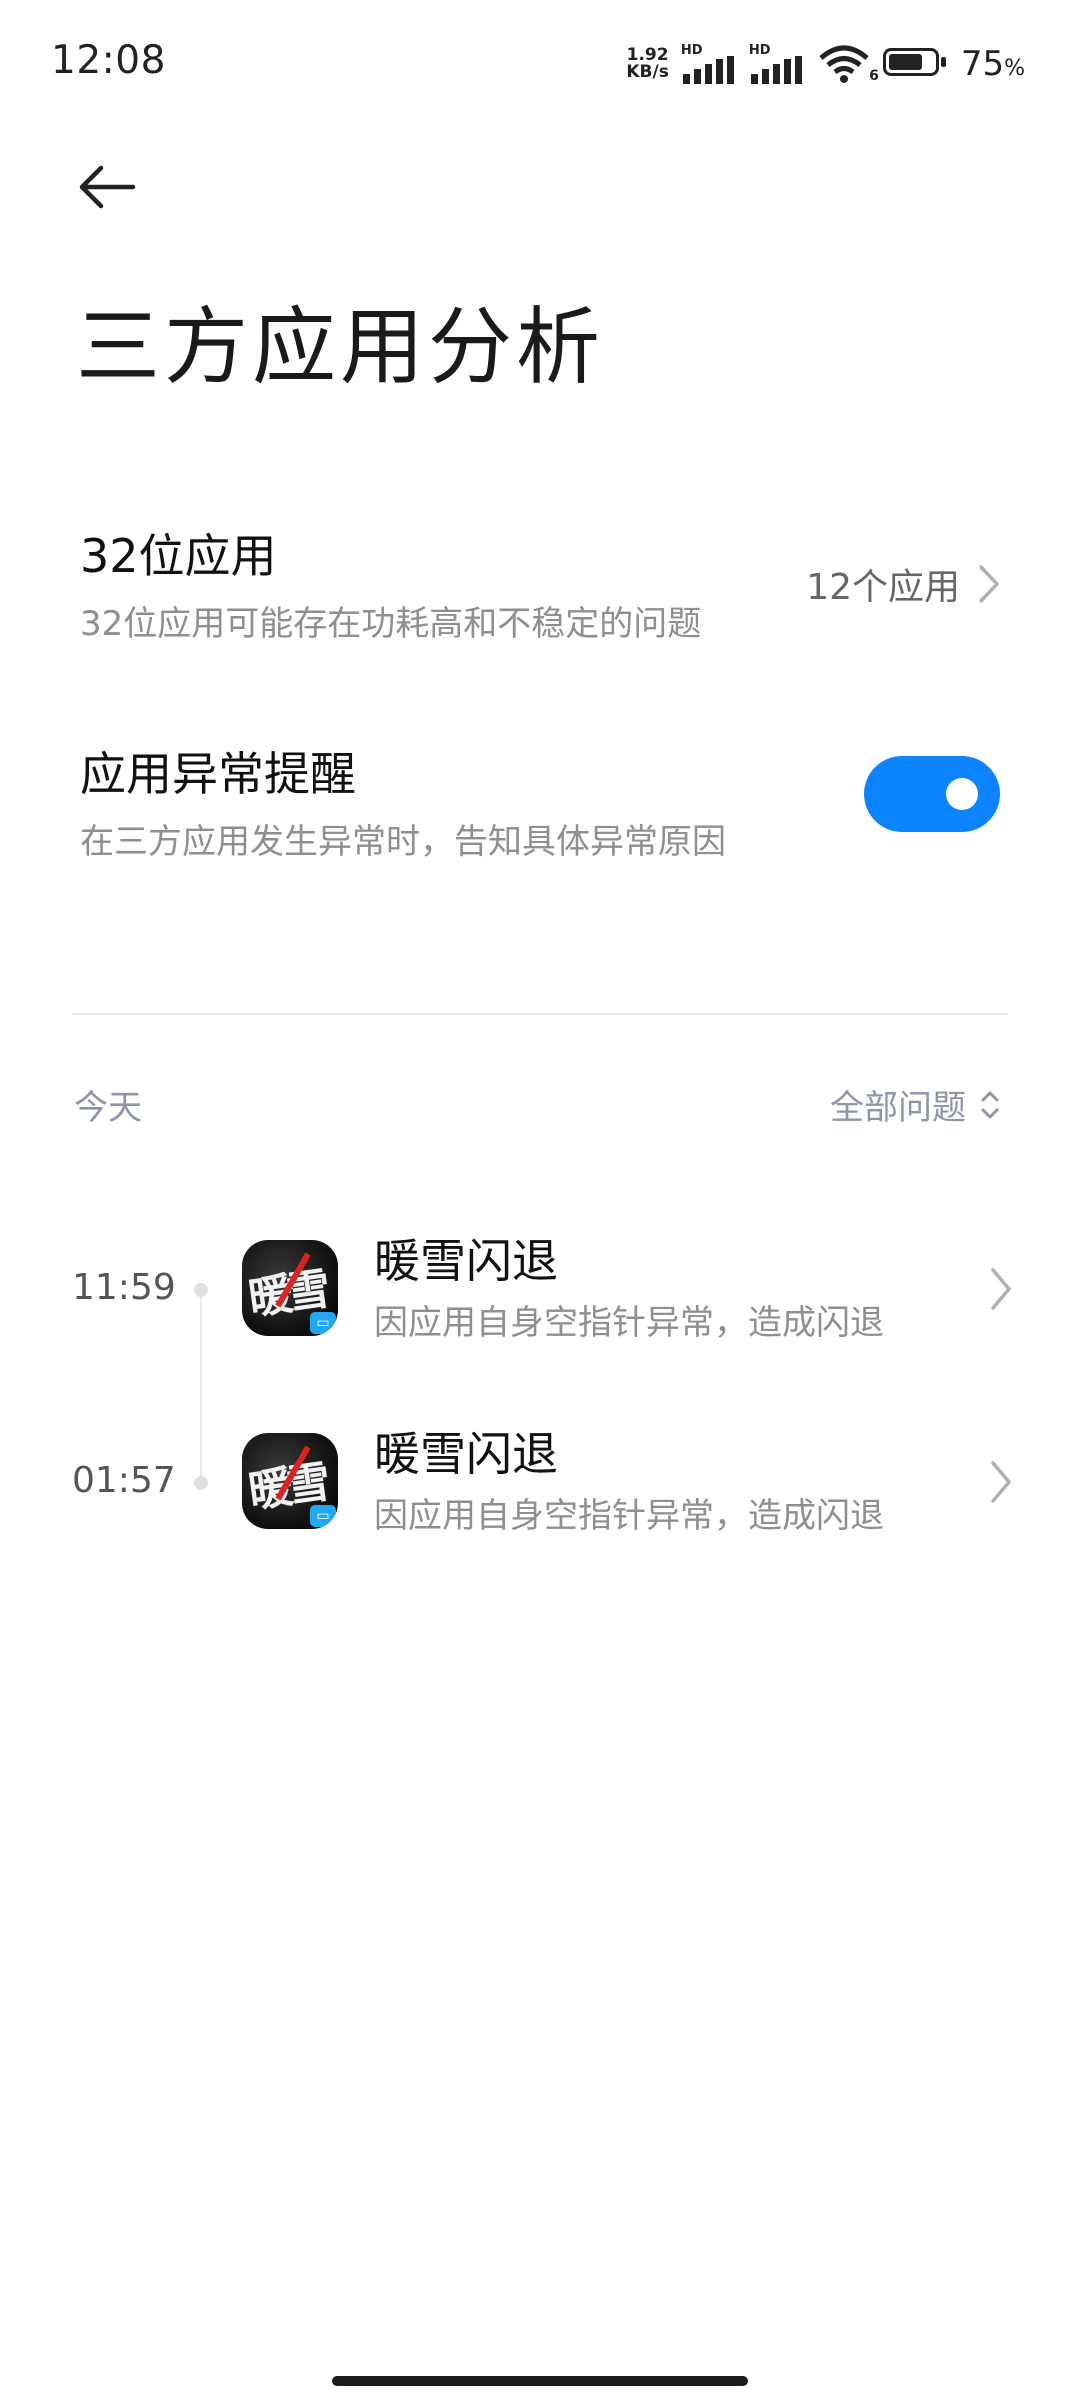 The width and height of the screenshot is (1080, 2400). I want to click on alert-setting-row: 应用异常提醒 在三方应用发生异常时，告知具体异常原因, so click(540, 800).